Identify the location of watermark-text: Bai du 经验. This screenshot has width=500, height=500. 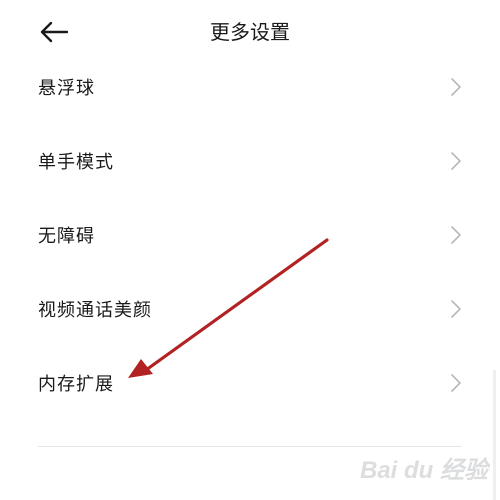
(425, 470).